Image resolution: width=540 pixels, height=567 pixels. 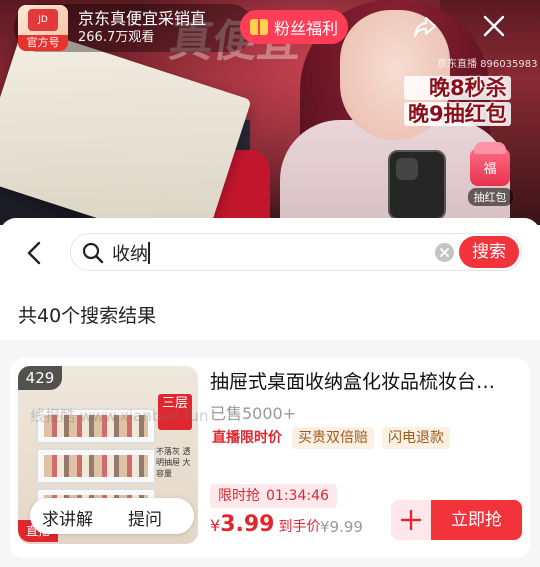 What do you see at coordinates (253, 413) in the screenshot?
I see `sold-count: 已售5000+` at bounding box center [253, 413].